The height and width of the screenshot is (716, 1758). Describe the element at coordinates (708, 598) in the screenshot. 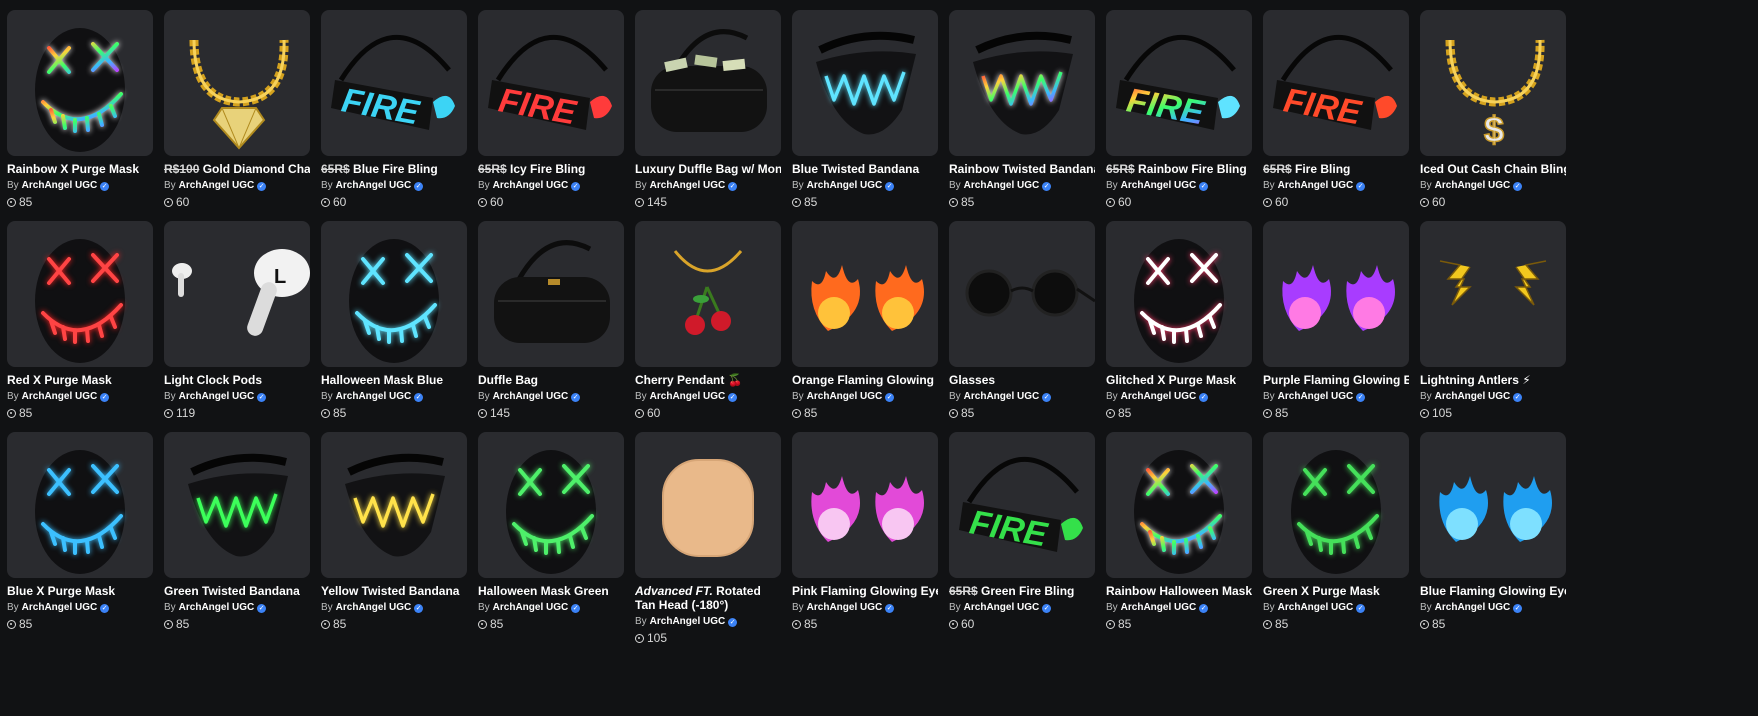

I see `item-name: Advanced FT. Rotated Tan Head (-180°)` at that location.